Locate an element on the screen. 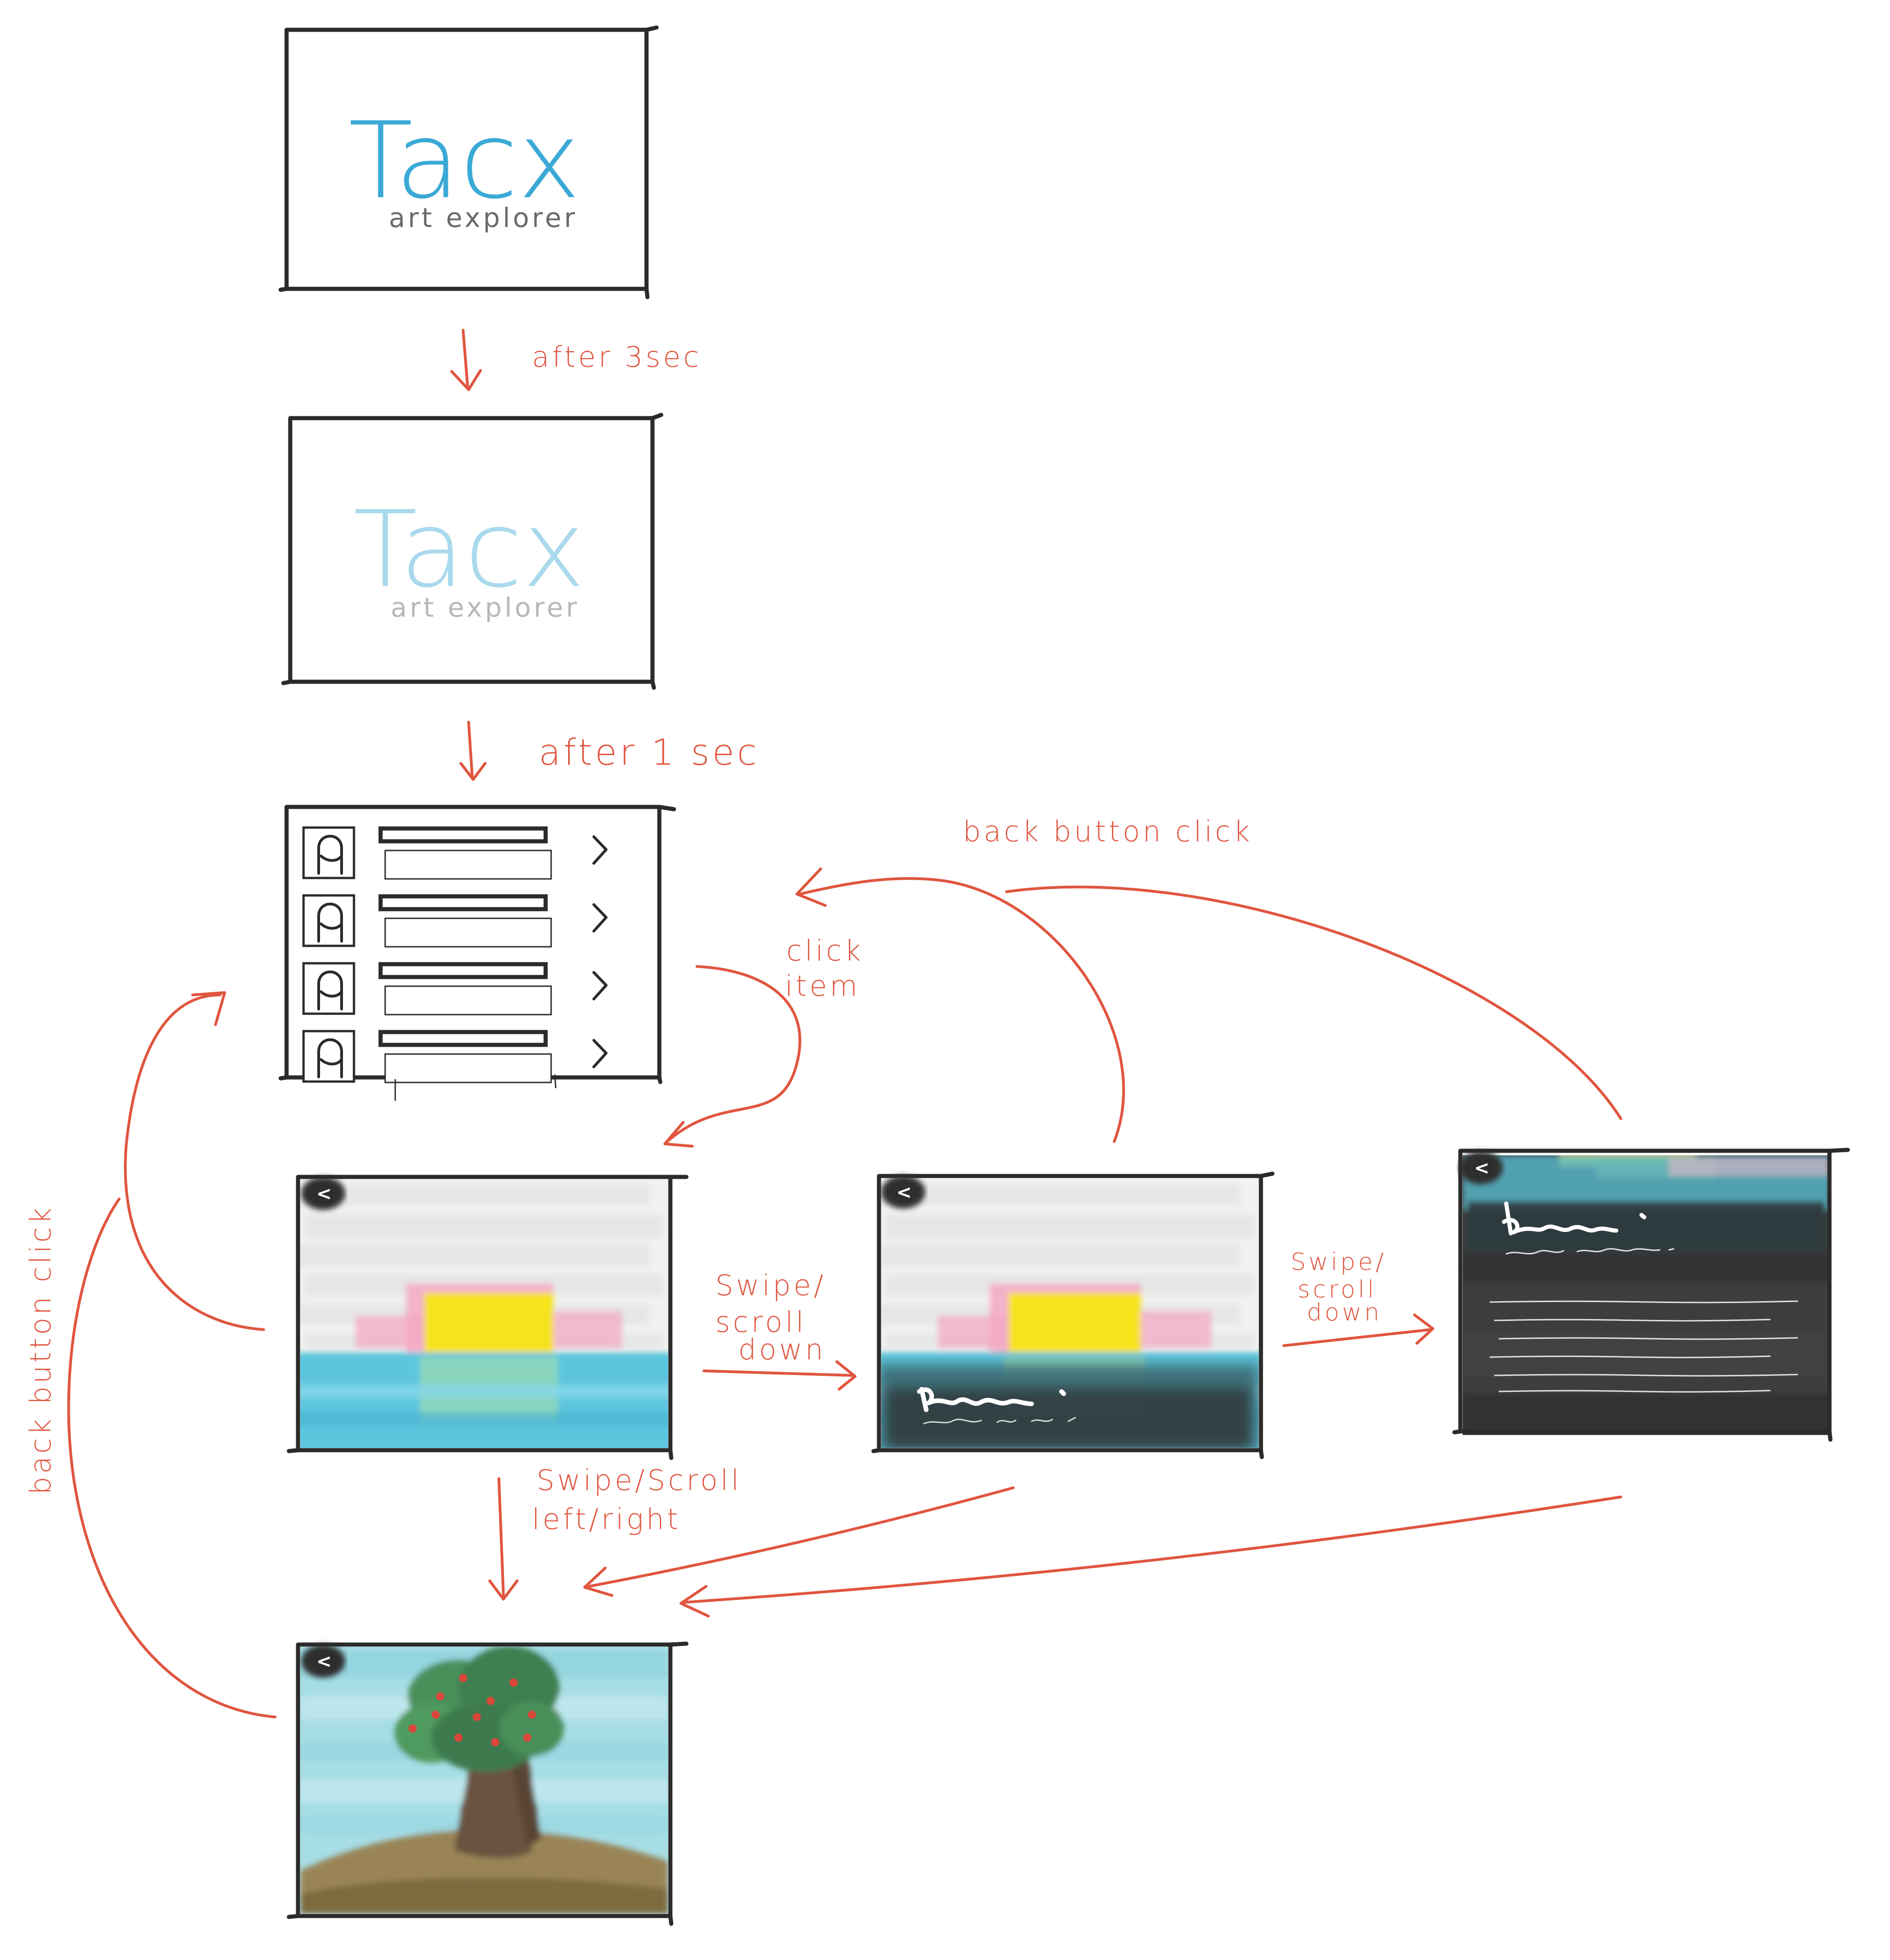 The width and height of the screenshot is (1890, 1960). detail-info-screen: < is located at coordinates (1651, 1295).